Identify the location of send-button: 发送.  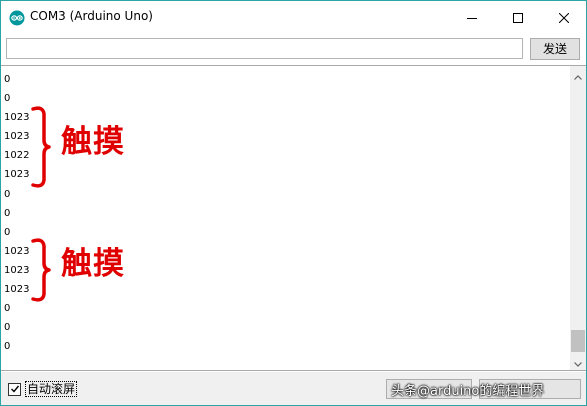
(555, 49).